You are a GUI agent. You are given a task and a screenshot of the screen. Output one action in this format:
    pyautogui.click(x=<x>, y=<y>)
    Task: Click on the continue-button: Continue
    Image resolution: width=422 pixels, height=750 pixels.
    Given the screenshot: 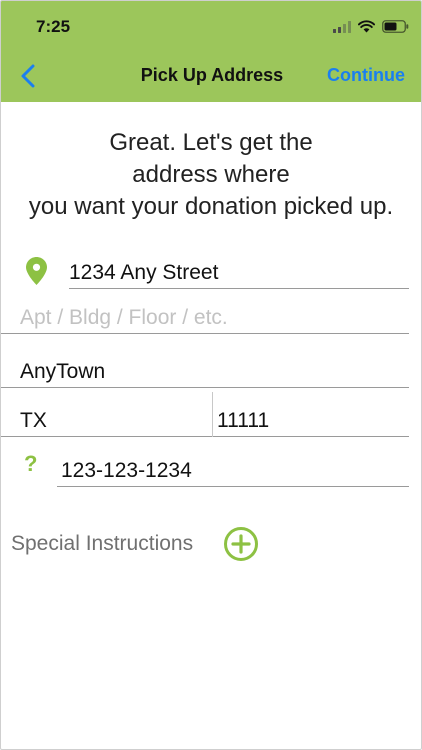 What is the action you would take?
    pyautogui.click(x=366, y=75)
    